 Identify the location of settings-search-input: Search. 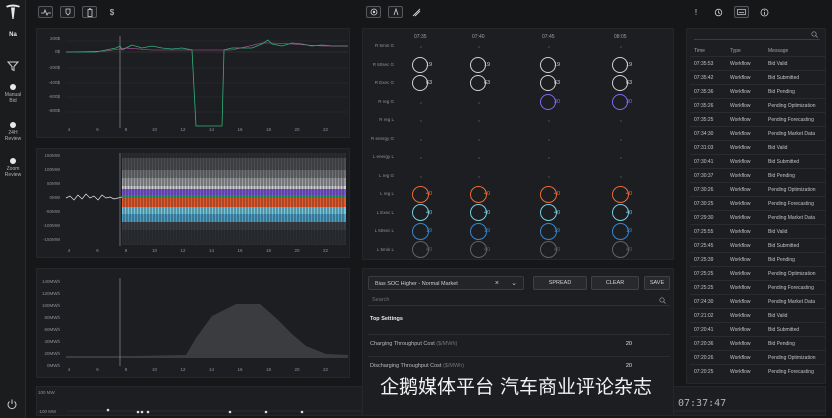
(519, 301).